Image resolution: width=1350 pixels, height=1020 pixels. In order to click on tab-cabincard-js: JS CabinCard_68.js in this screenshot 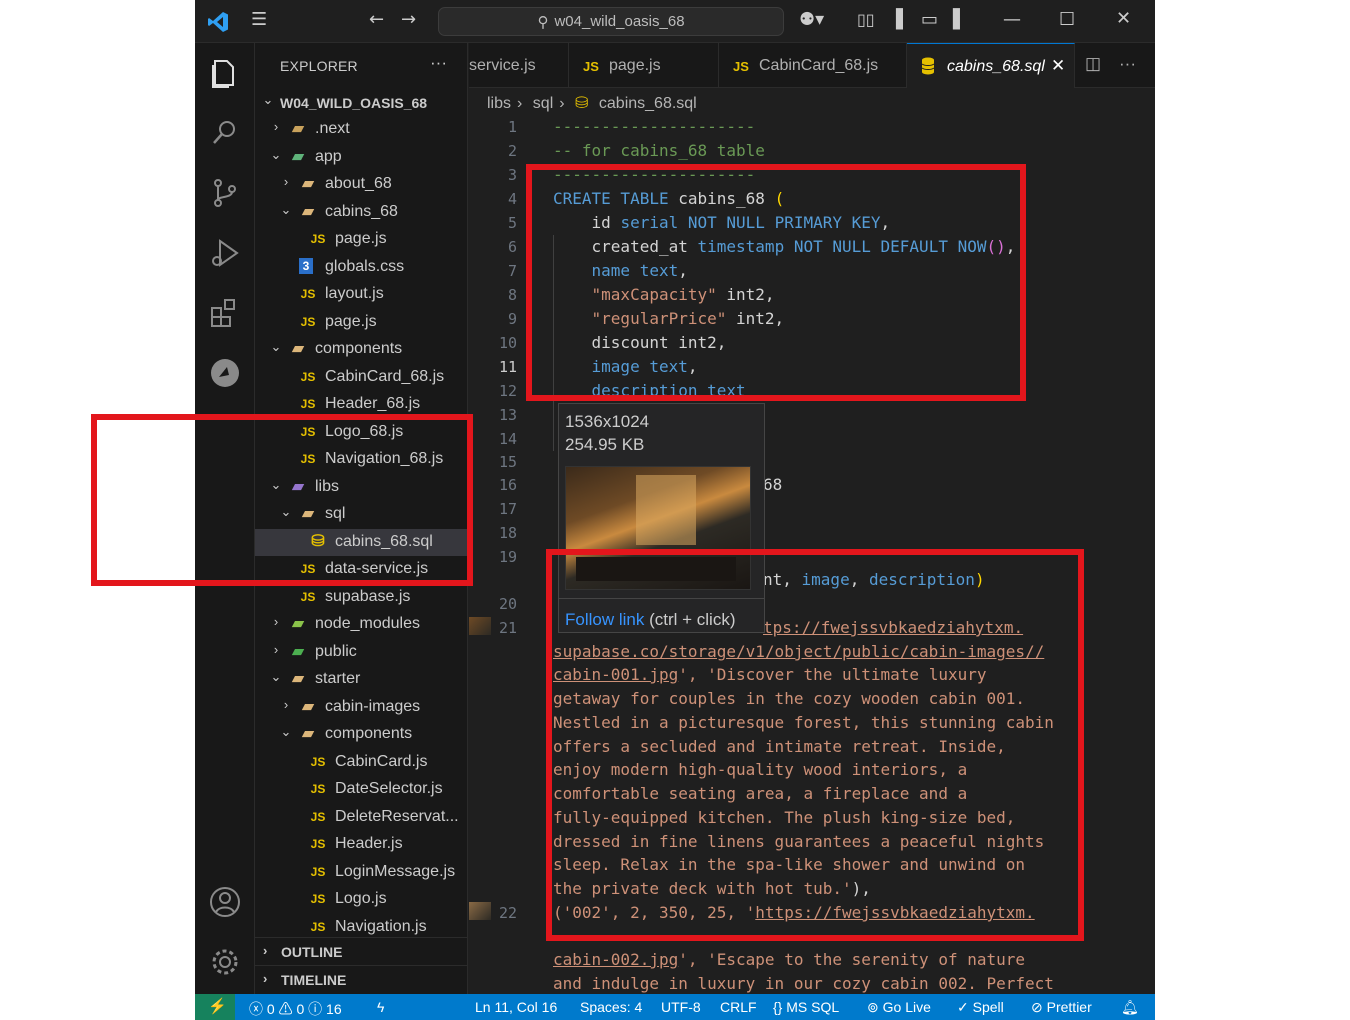, I will do `click(813, 65)`.